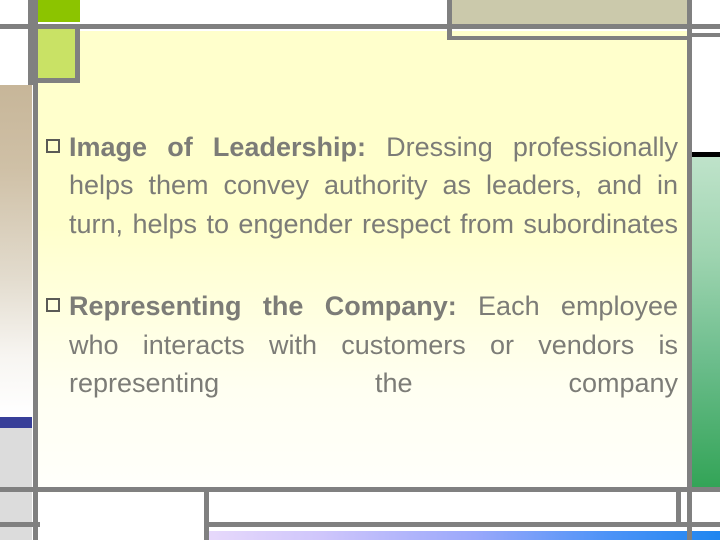 The height and width of the screenshot is (540, 720). What do you see at coordinates (464, 524) in the screenshot?
I see `divider-horizontal-bottom-box-base` at bounding box center [464, 524].